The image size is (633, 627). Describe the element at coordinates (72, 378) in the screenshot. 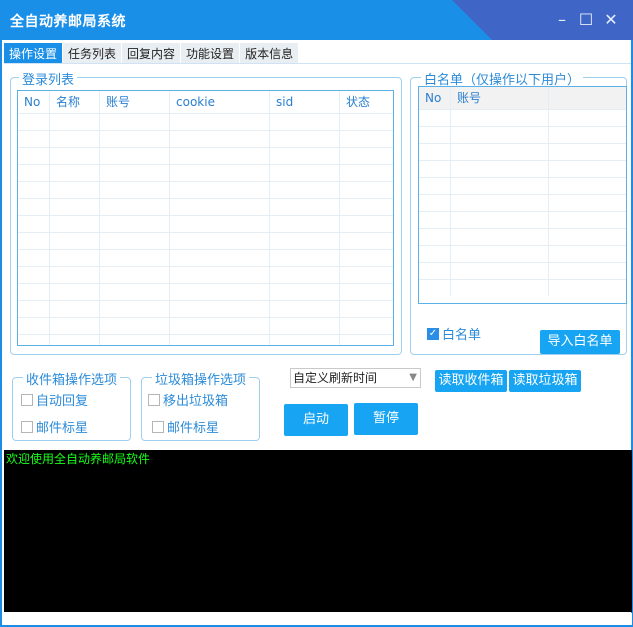

I see `inbox-options-title: 收件箱操作选项` at that location.